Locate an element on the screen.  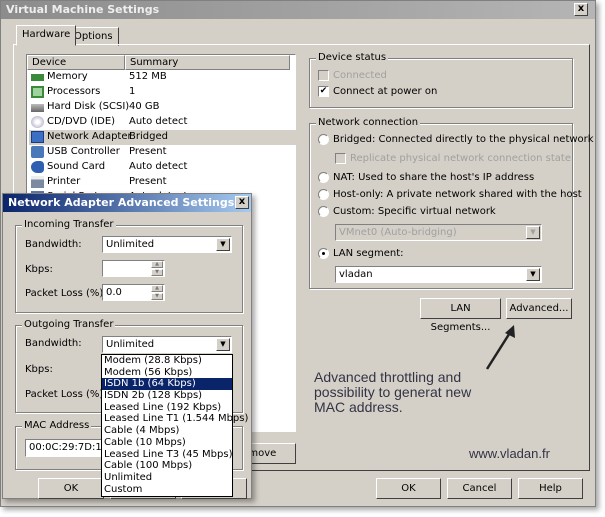
processor-icon is located at coordinates (37, 92).